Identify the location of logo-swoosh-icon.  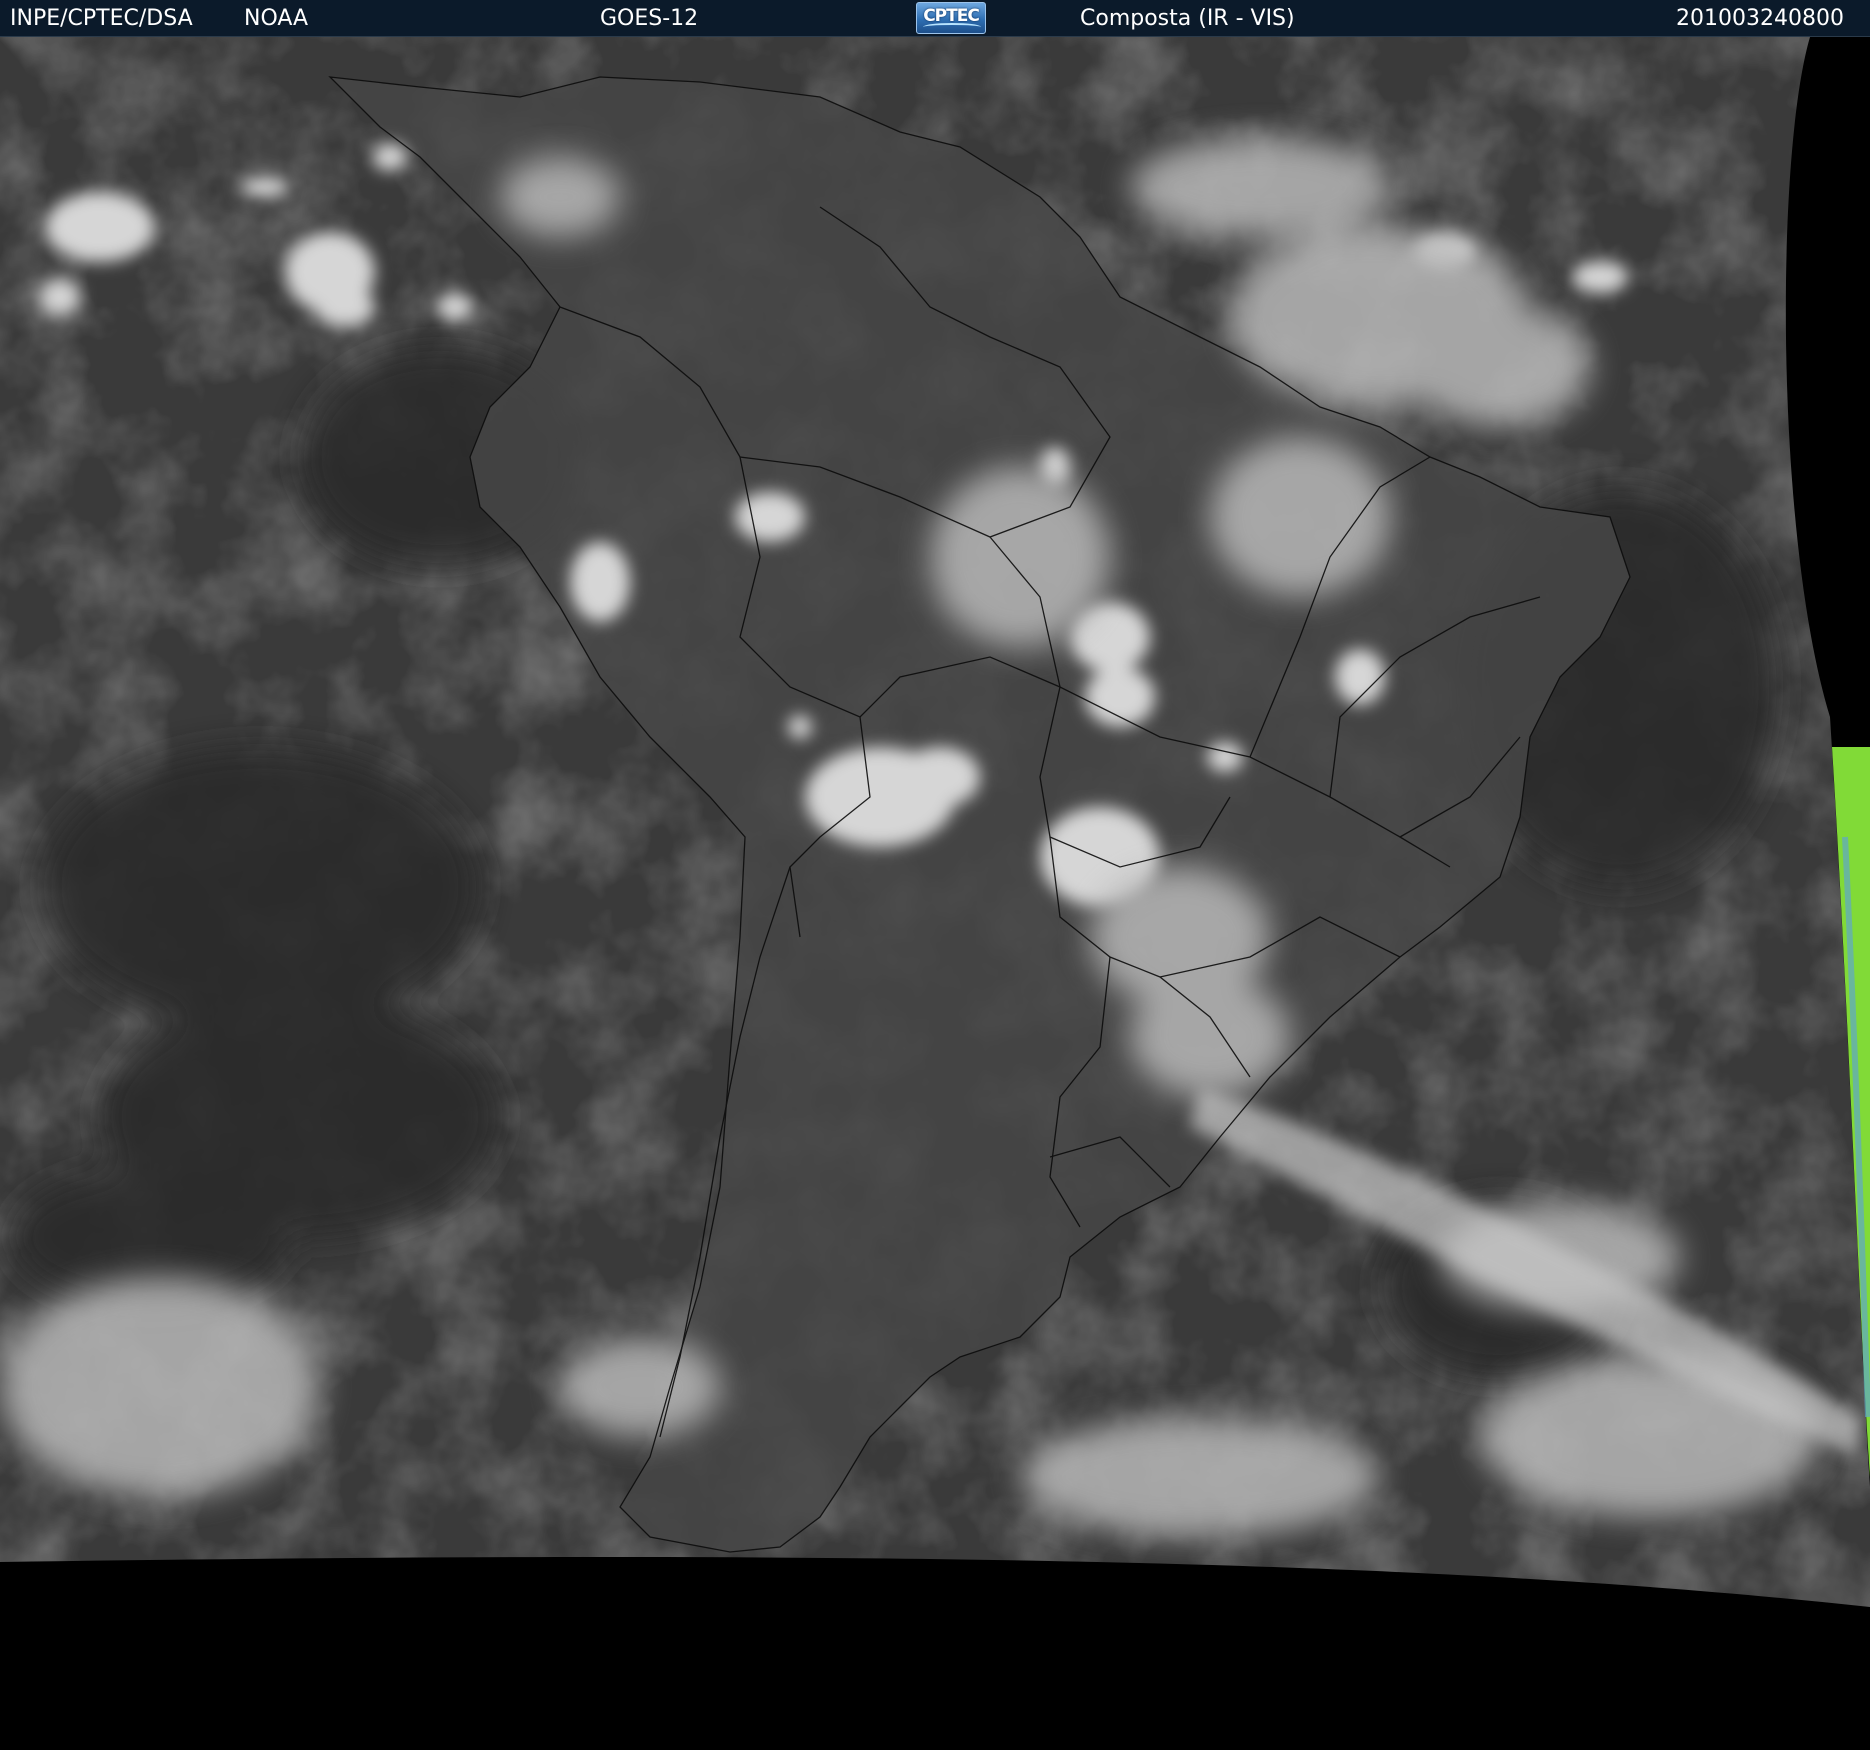
(952, 27).